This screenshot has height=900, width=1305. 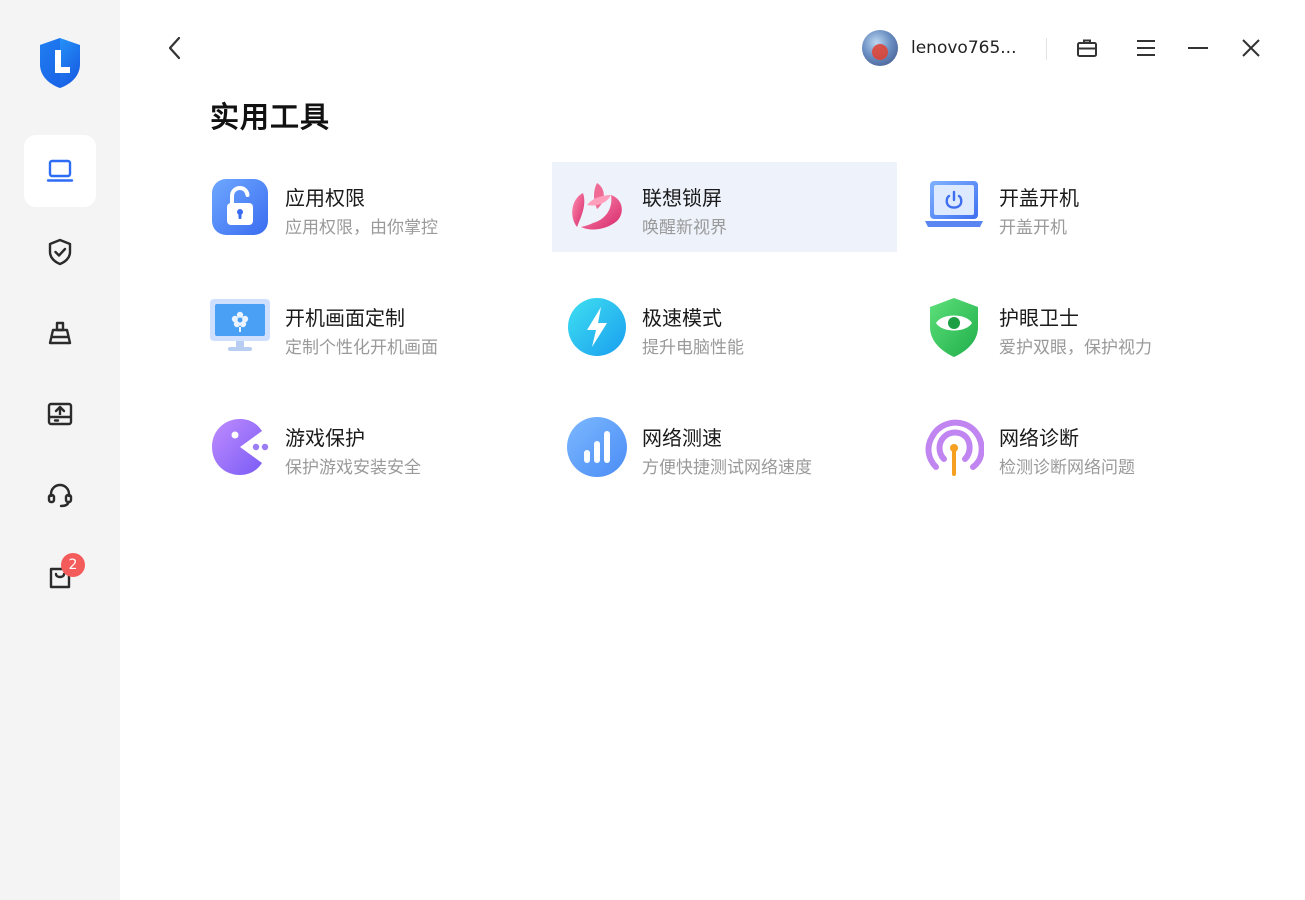 I want to click on tool-network-diagnosis: 网络诊断 检测诊断网络问题, so click(x=1081, y=447).